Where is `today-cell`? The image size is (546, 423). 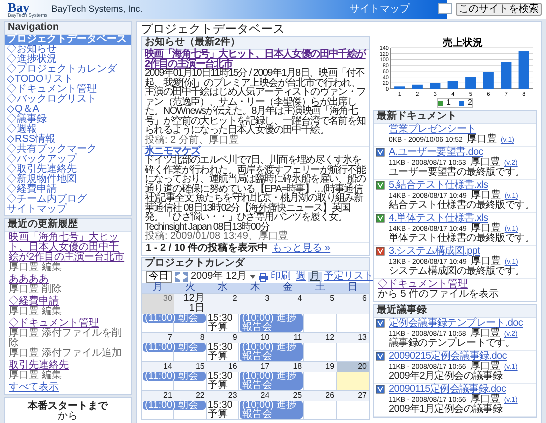
today-cell is located at coordinates (352, 381).